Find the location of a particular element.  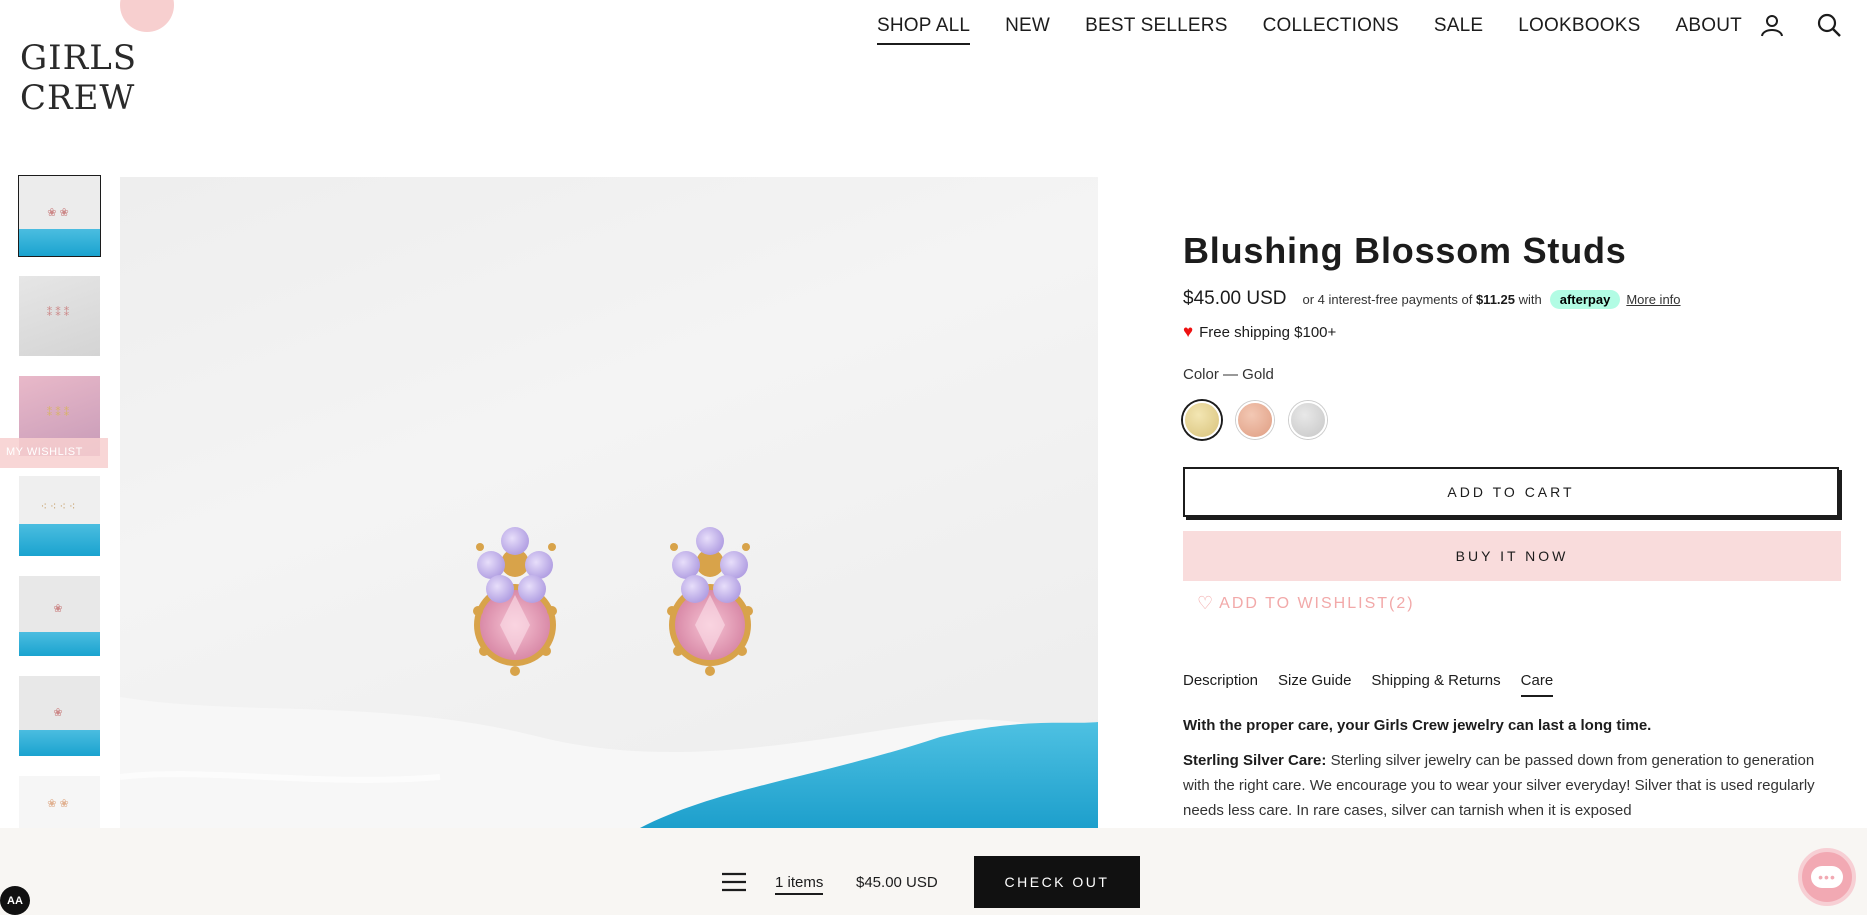

nav-item-collections: COLLECTIONS is located at coordinates (1331, 30).